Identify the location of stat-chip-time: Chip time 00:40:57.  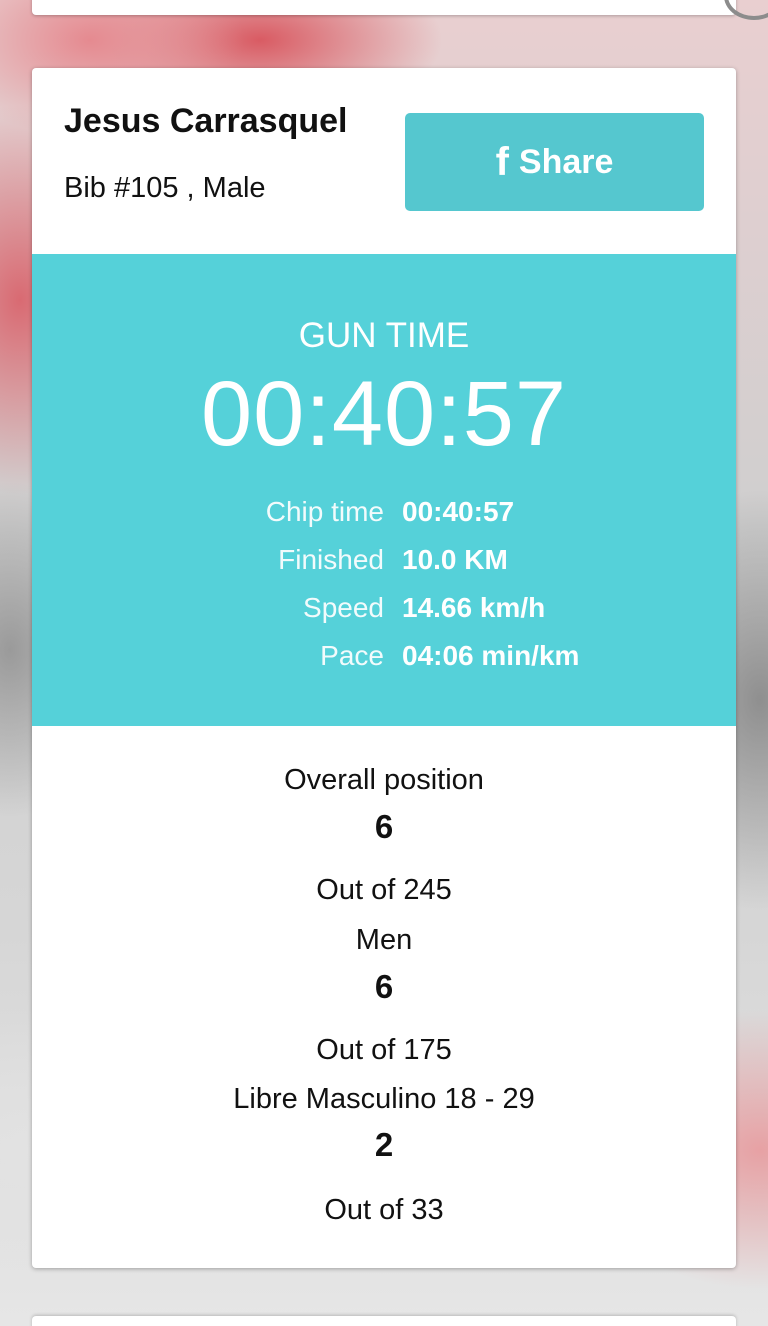
(384, 516).